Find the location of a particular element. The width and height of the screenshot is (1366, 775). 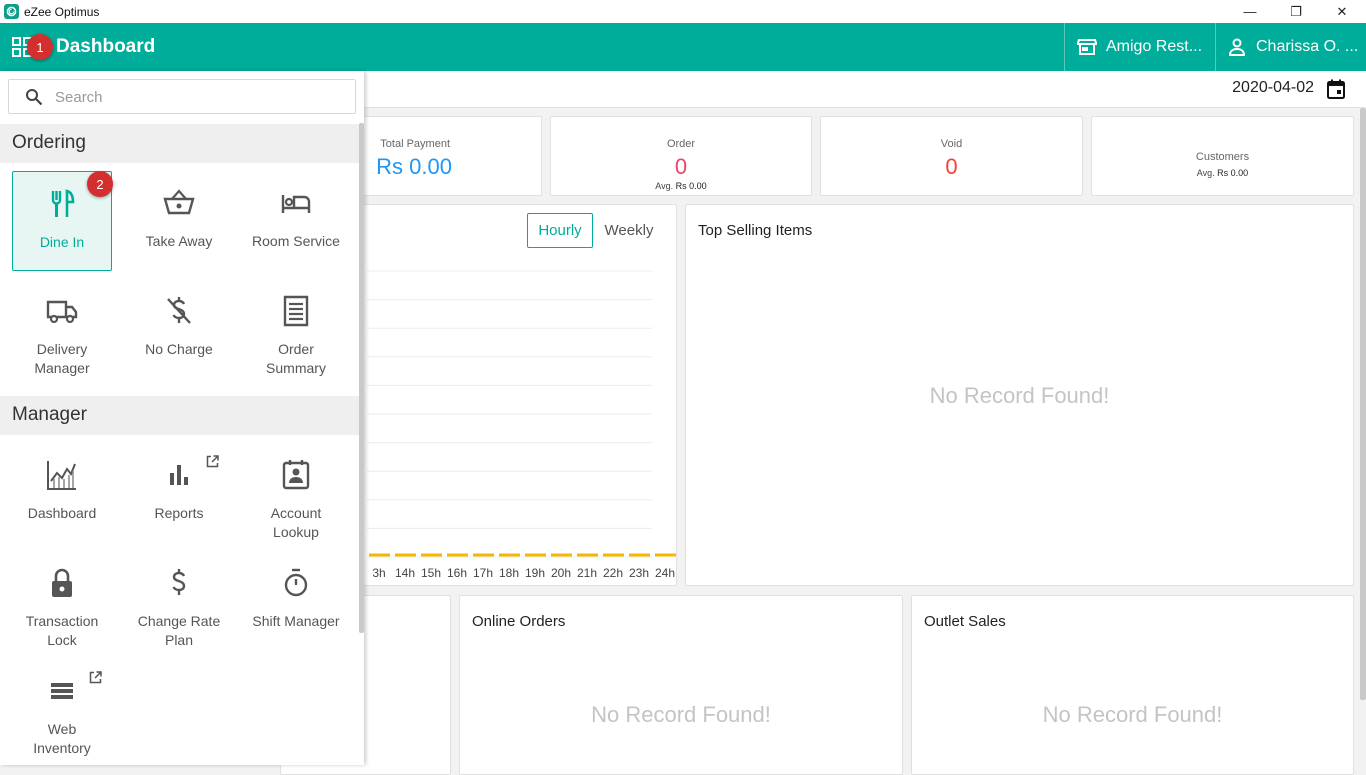

order-card: Order 0 Avg. Rs 0.00 is located at coordinates (681, 156).